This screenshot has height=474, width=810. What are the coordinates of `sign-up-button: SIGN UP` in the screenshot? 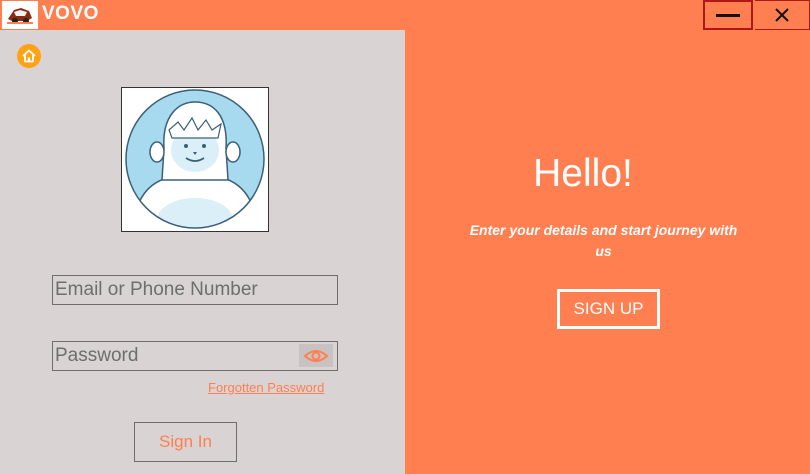 It's located at (608, 309).